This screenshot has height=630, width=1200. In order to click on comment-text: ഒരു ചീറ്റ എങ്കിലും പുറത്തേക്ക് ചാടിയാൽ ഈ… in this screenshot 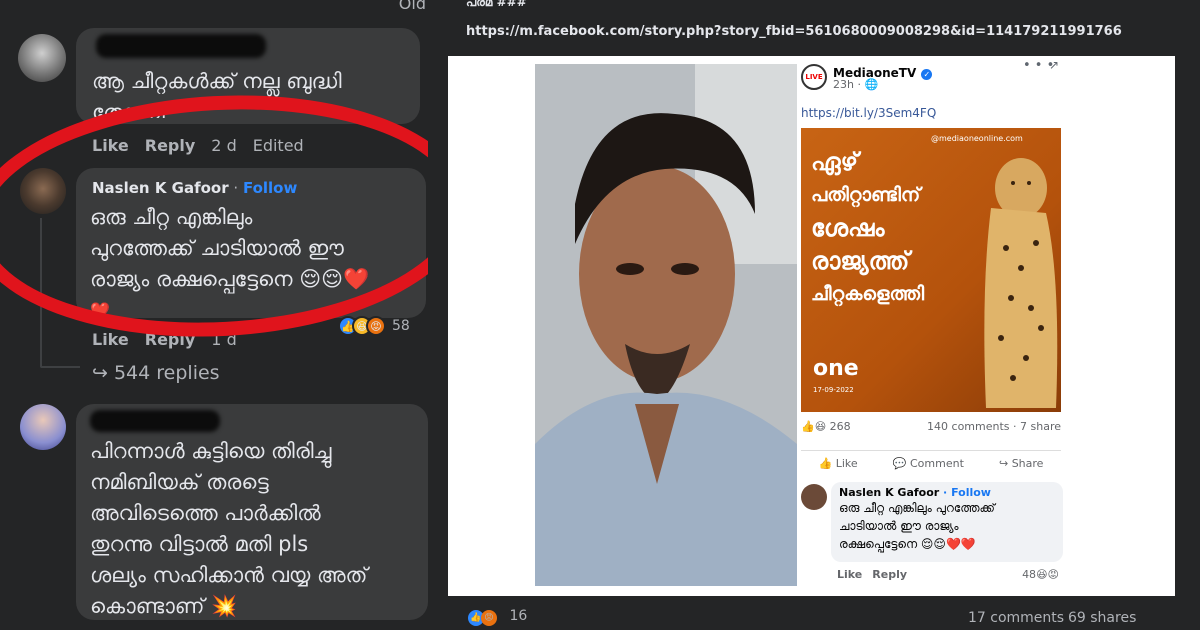, I will do `click(947, 526)`.